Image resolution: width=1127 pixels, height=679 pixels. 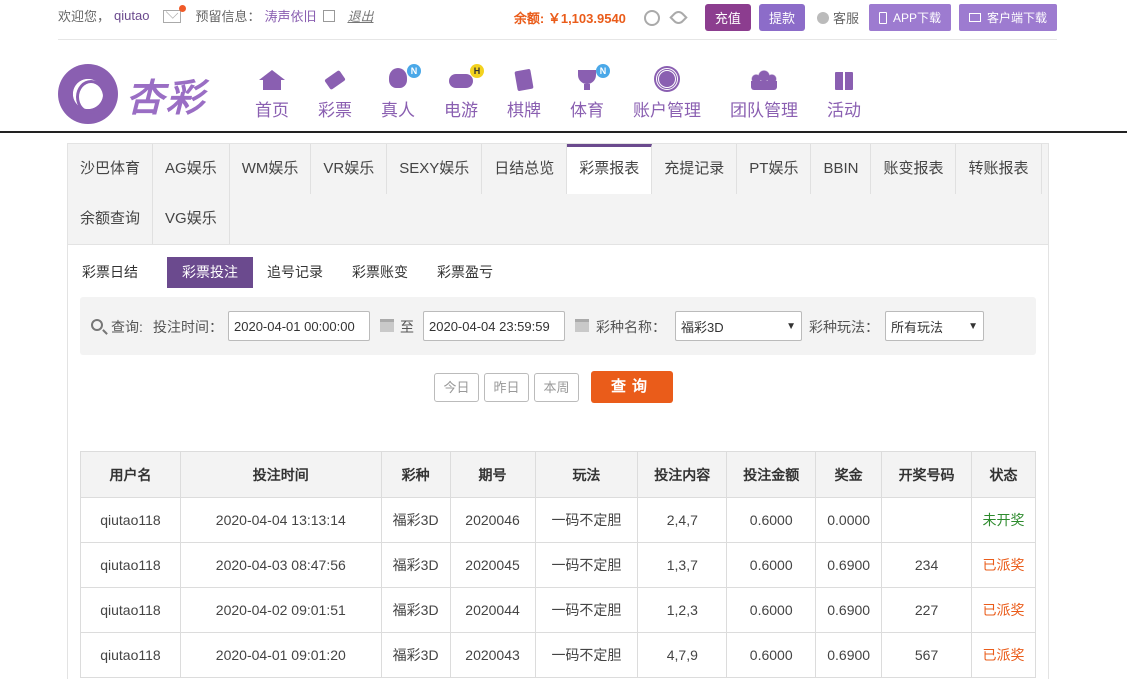 What do you see at coordinates (210, 272) in the screenshot?
I see `subtab-lottery-bets: 彩票投注` at bounding box center [210, 272].